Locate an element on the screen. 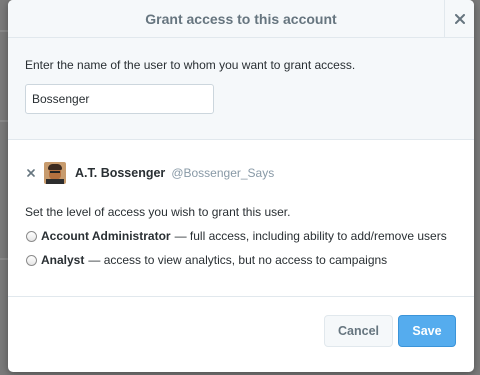 The image size is (480, 375). save-button: Save is located at coordinates (427, 331).